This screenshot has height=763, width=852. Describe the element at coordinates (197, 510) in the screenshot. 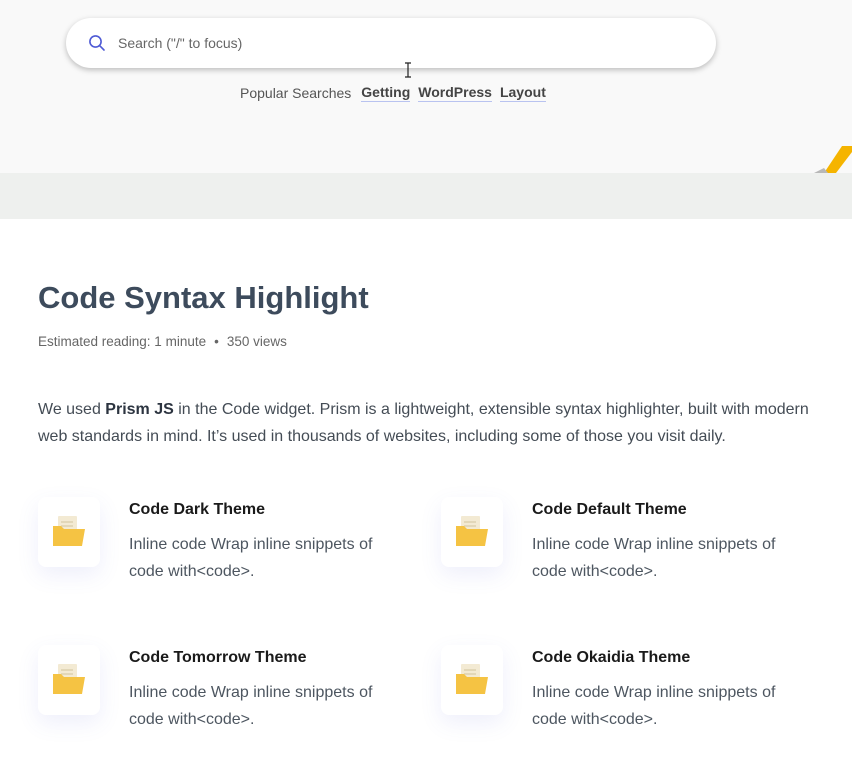

I see `card-title: Code Dark Theme` at that location.